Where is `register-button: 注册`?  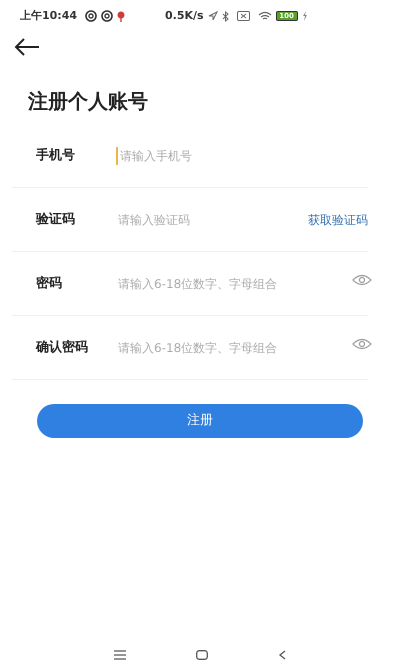
register-button: 注册 is located at coordinates (200, 421).